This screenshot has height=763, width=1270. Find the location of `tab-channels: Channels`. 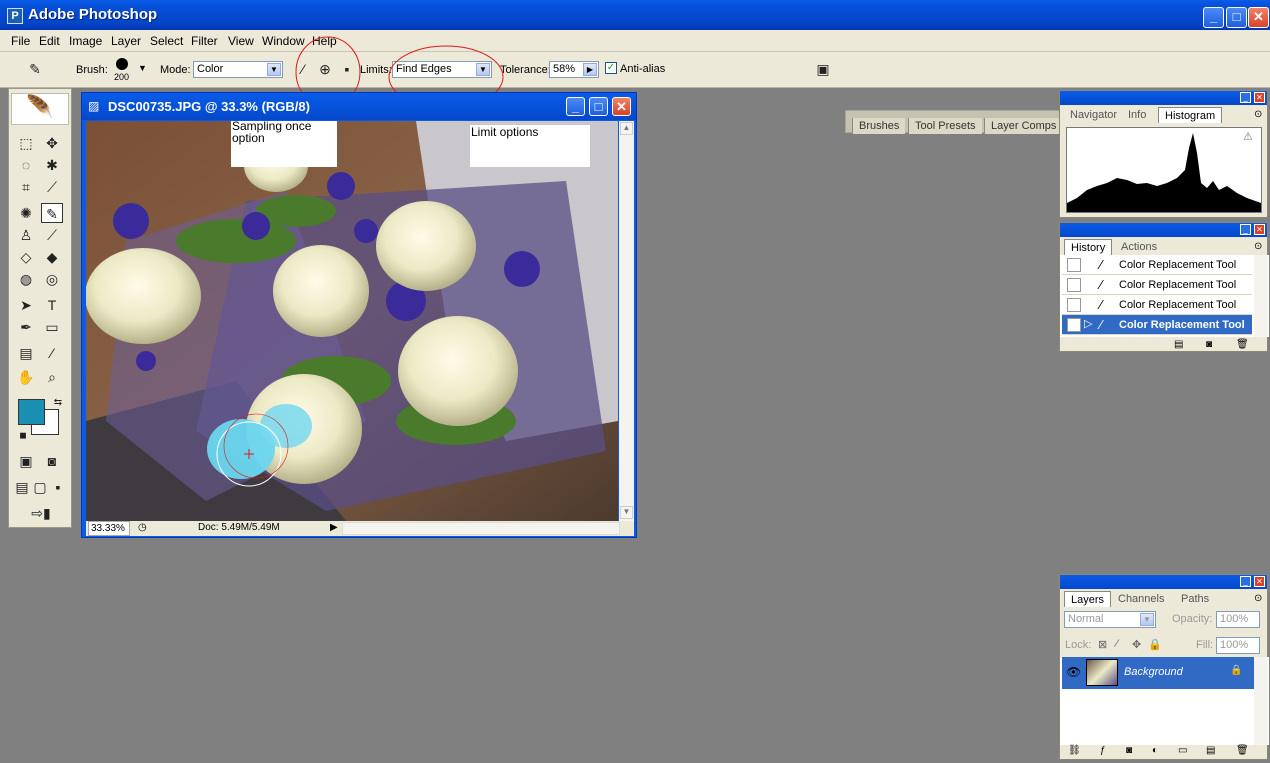

tab-channels: Channels is located at coordinates (1141, 599).